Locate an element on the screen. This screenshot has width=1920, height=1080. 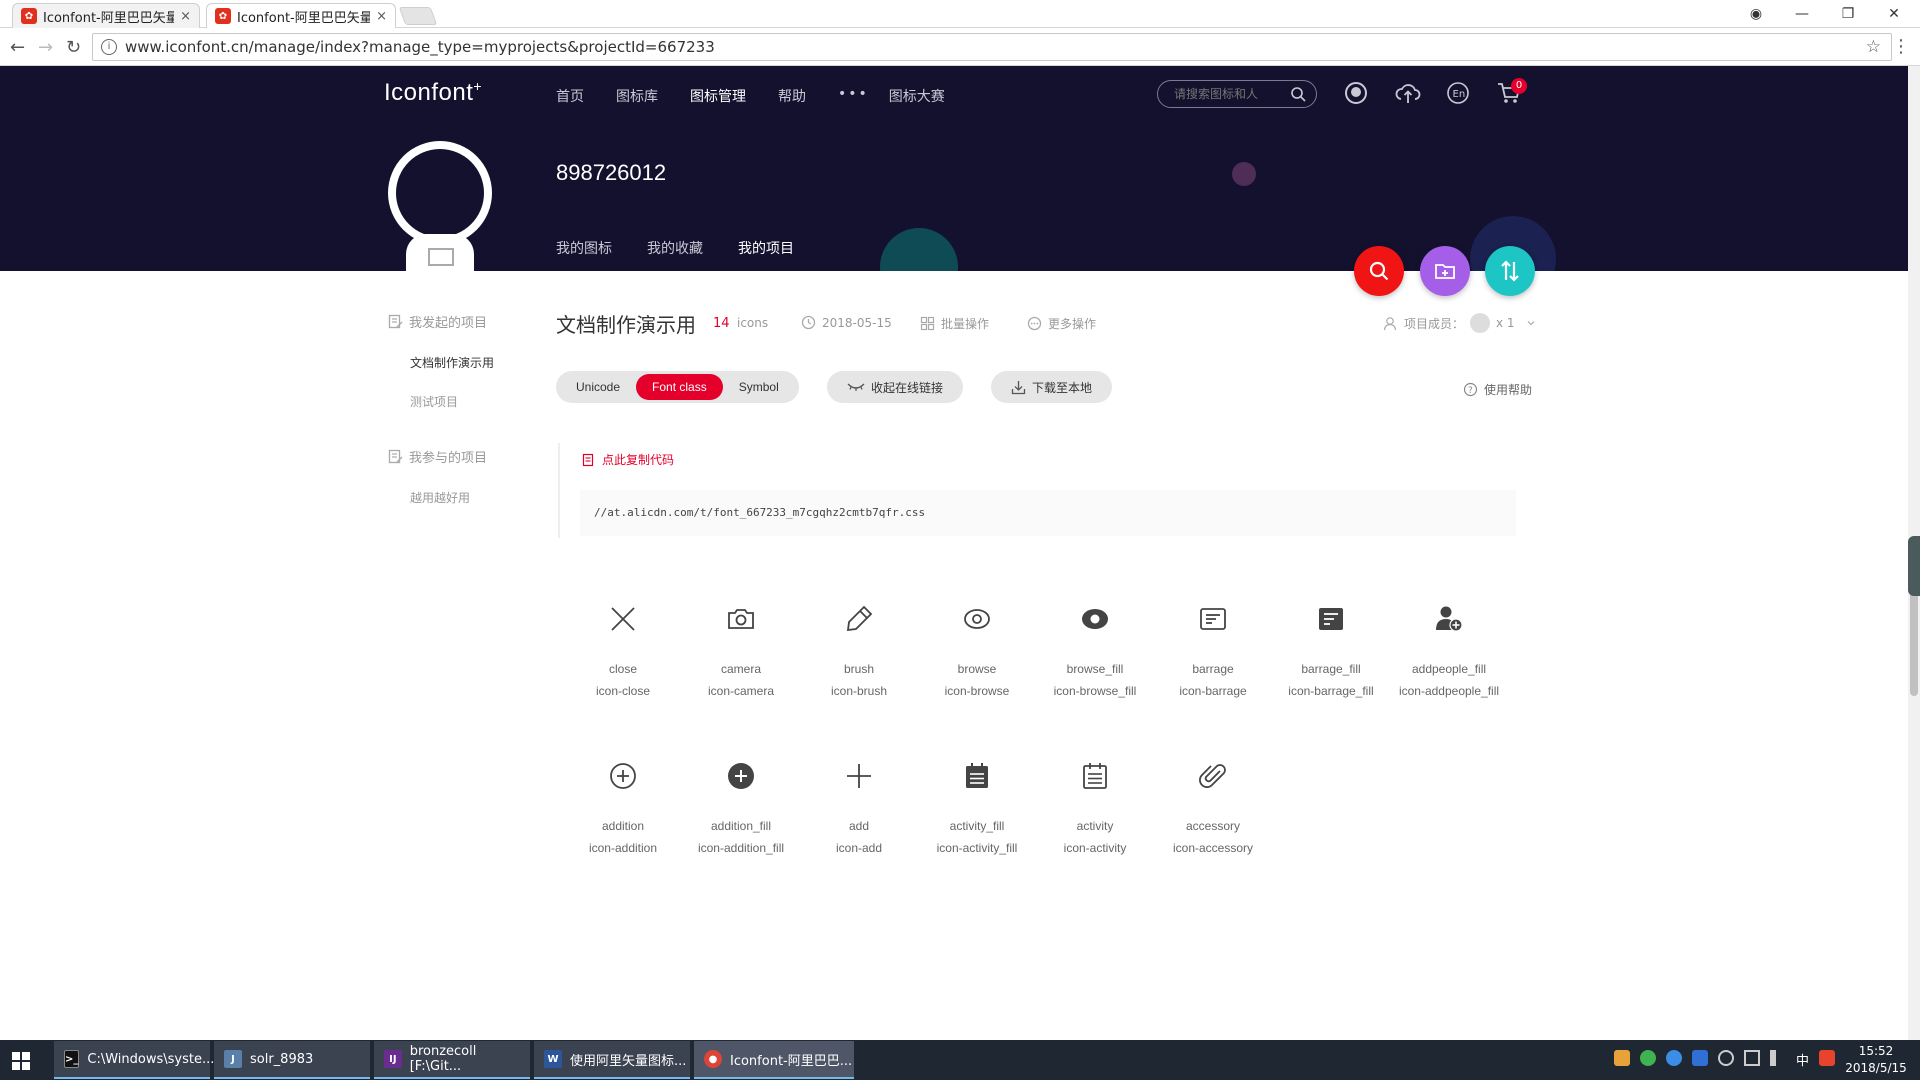
icon-card: addition icon-addition is located at coordinates (623, 809).